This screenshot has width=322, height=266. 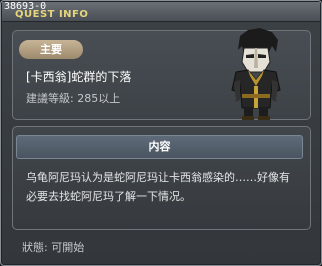 What do you see at coordinates (51, 49) in the screenshot?
I see `quest-type-badge: 主要` at bounding box center [51, 49].